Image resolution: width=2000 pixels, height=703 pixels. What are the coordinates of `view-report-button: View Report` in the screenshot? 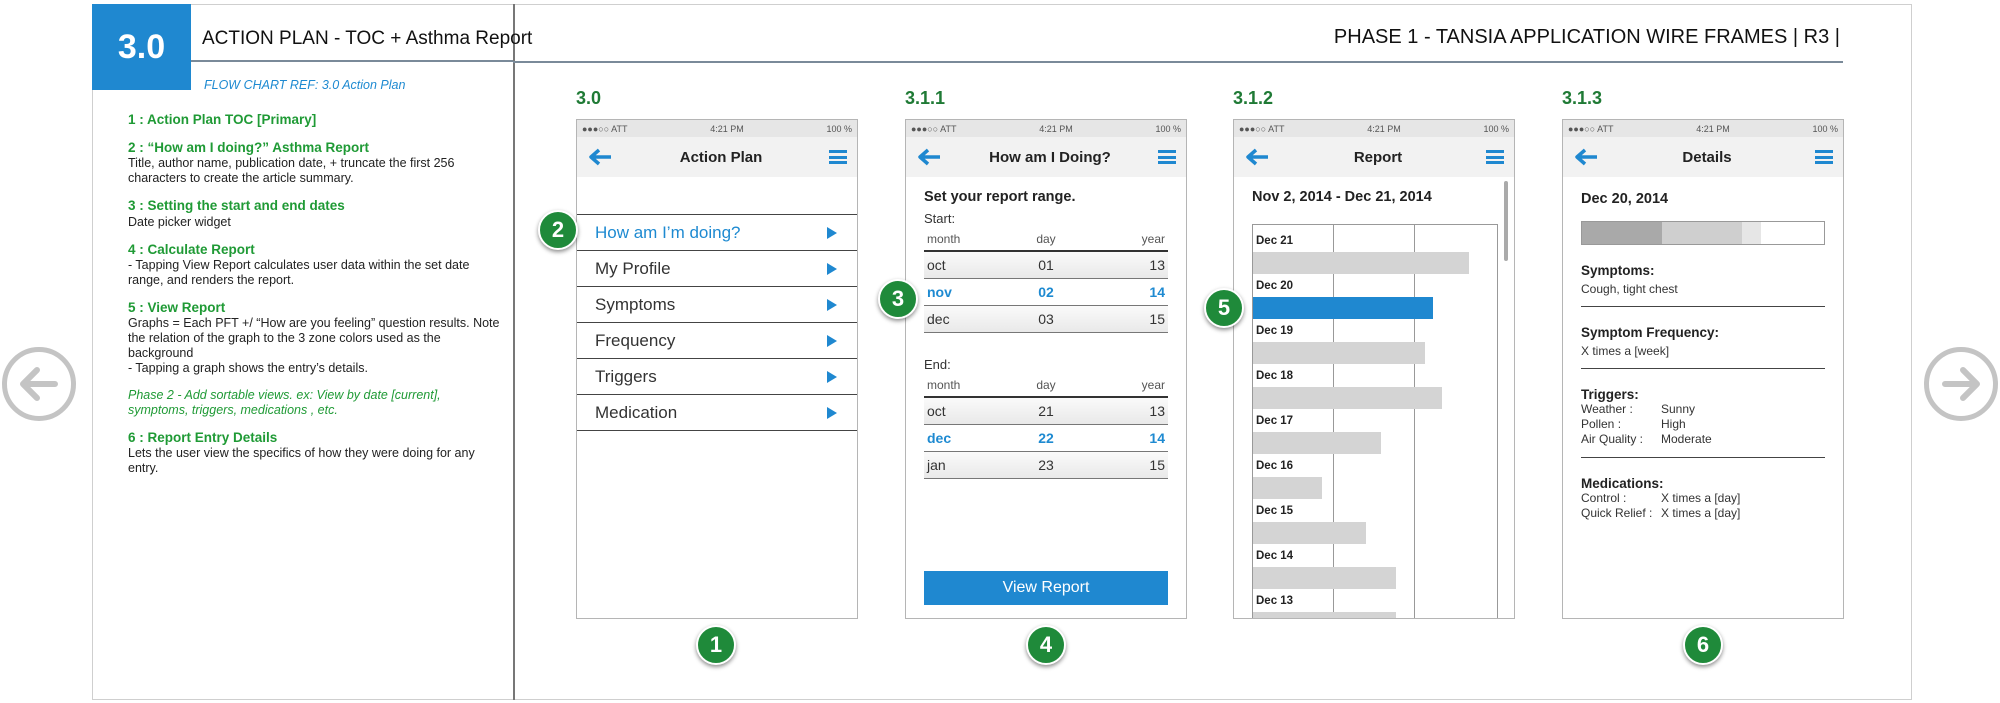 It's located at (1046, 588).